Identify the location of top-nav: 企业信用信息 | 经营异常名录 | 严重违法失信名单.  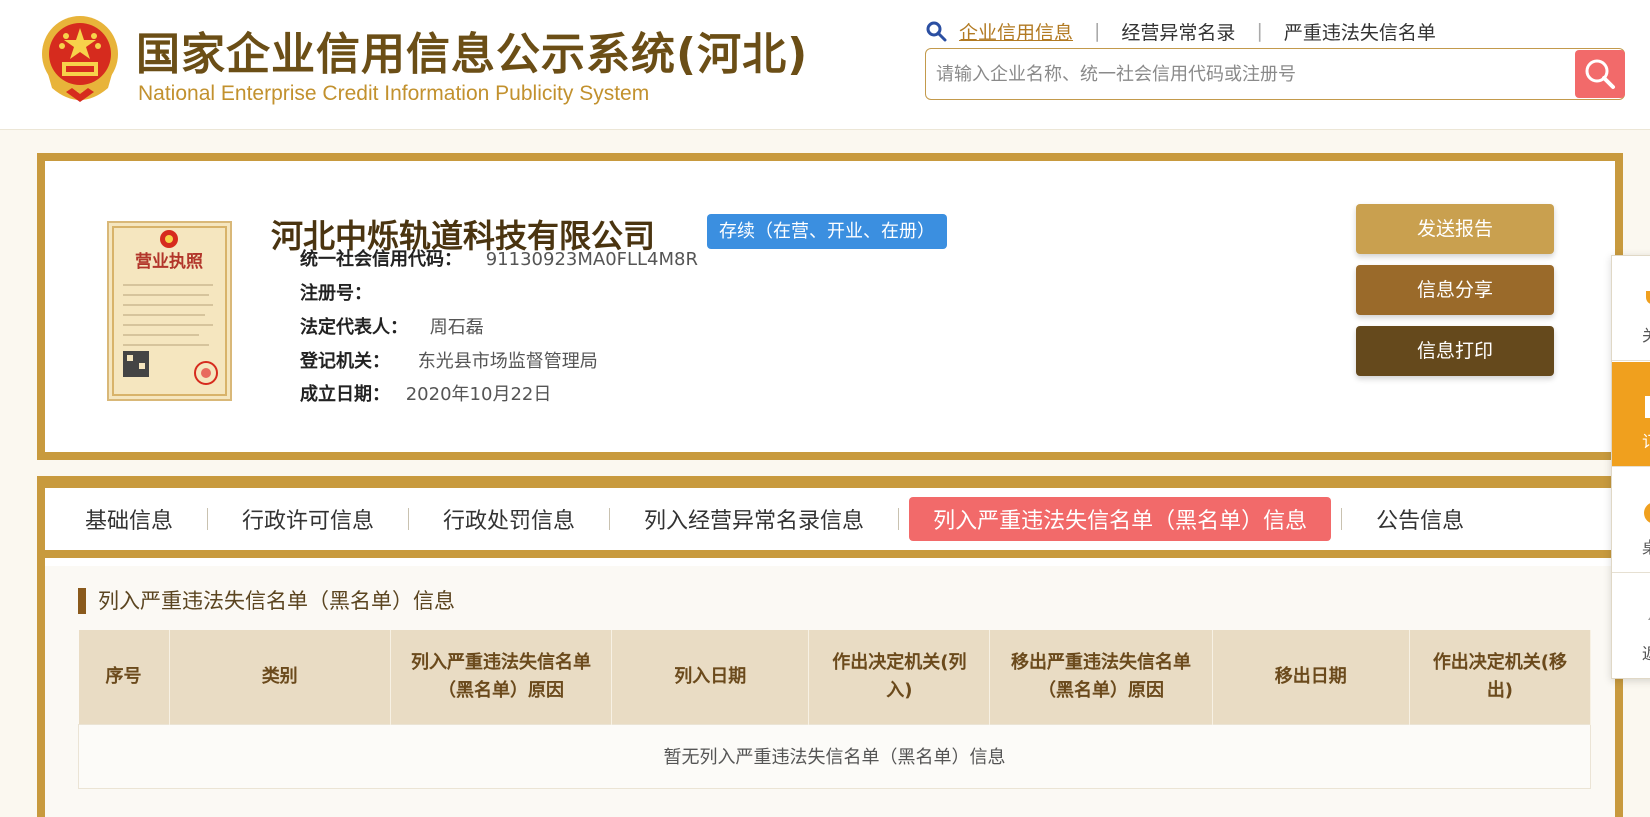
(1180, 31).